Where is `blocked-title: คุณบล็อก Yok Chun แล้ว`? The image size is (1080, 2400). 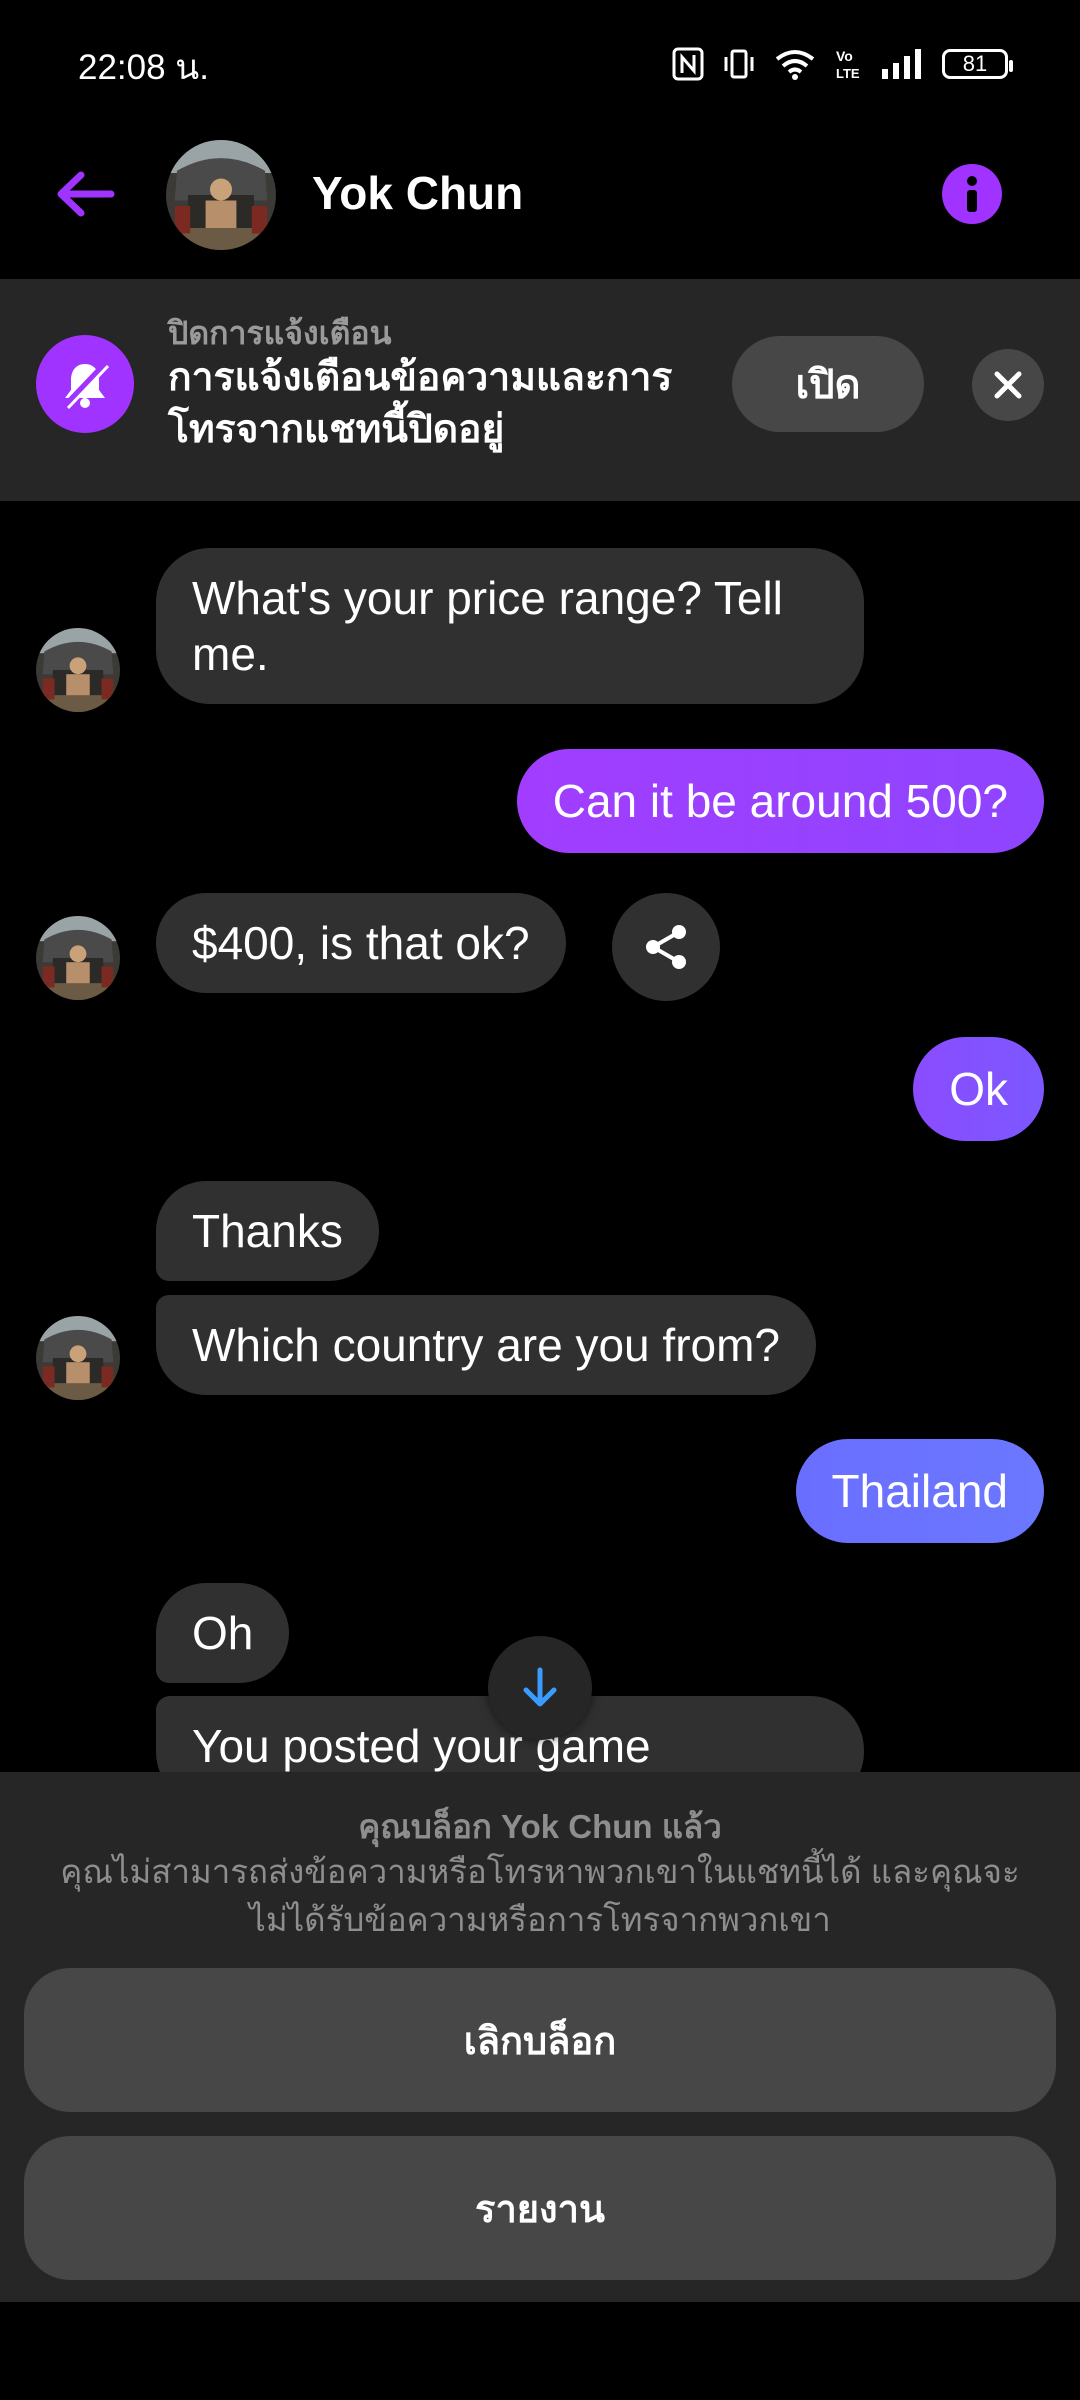
blocked-title: คุณบล็อก Yok Chun แล้ว is located at coordinates (540, 1826).